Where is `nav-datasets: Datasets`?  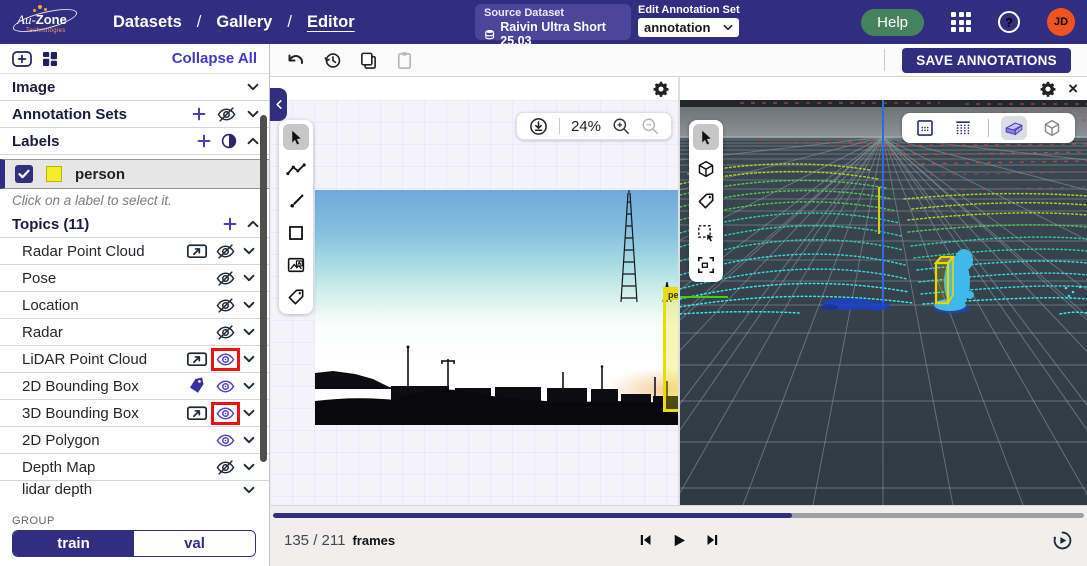
nav-datasets: Datasets is located at coordinates (147, 22).